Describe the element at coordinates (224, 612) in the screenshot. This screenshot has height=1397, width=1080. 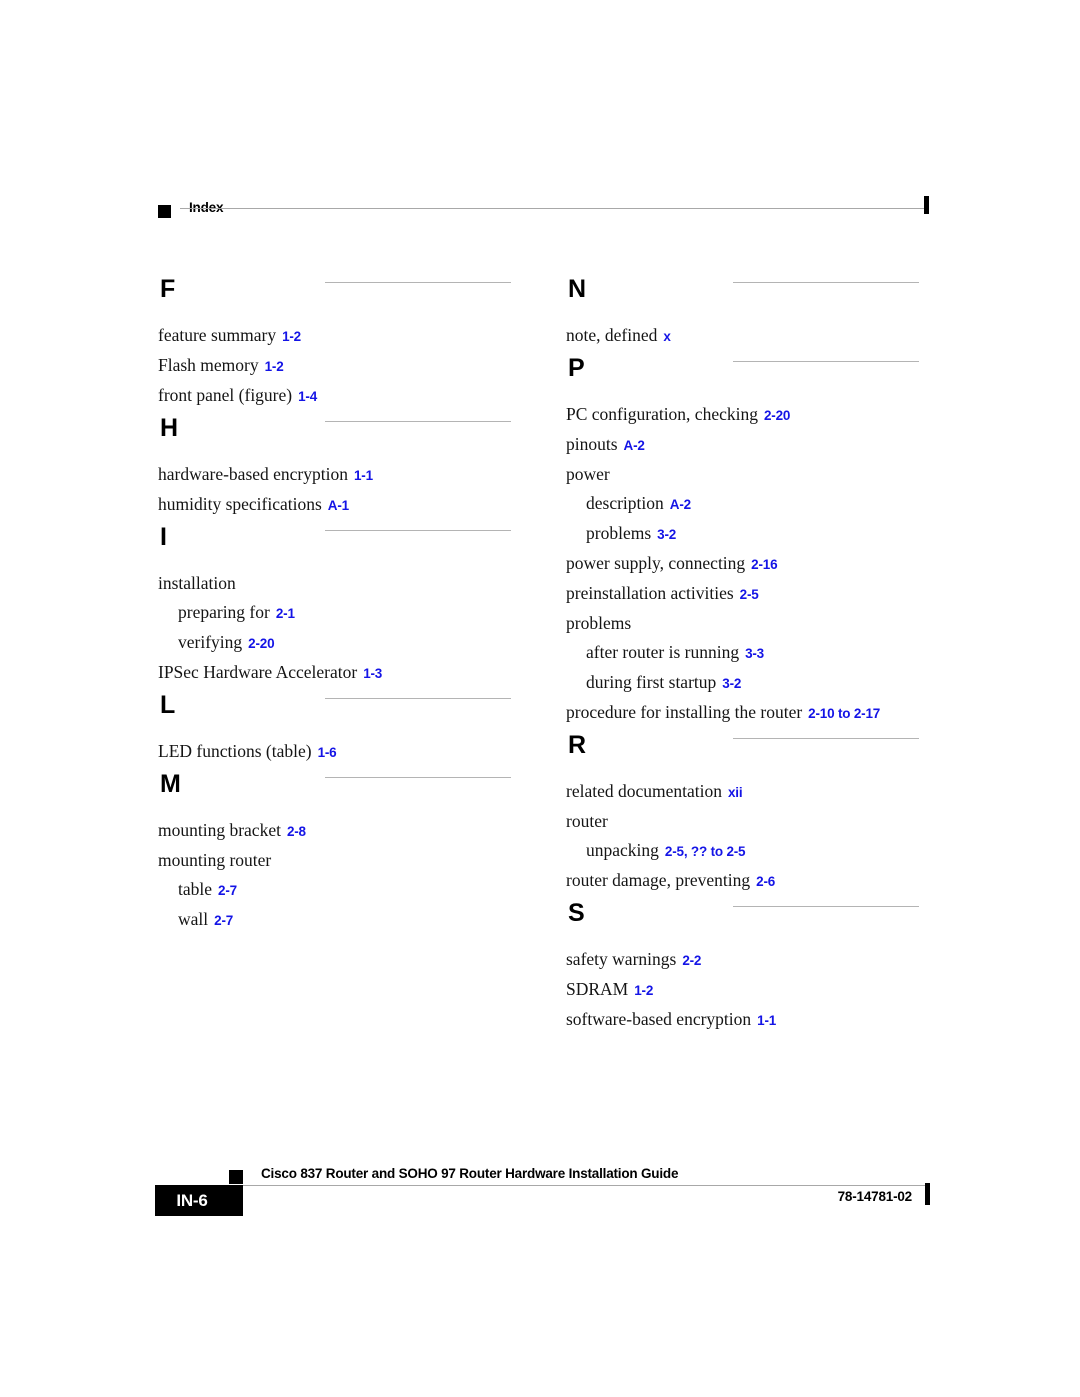
I see `index-entry-label: preparing for` at that location.